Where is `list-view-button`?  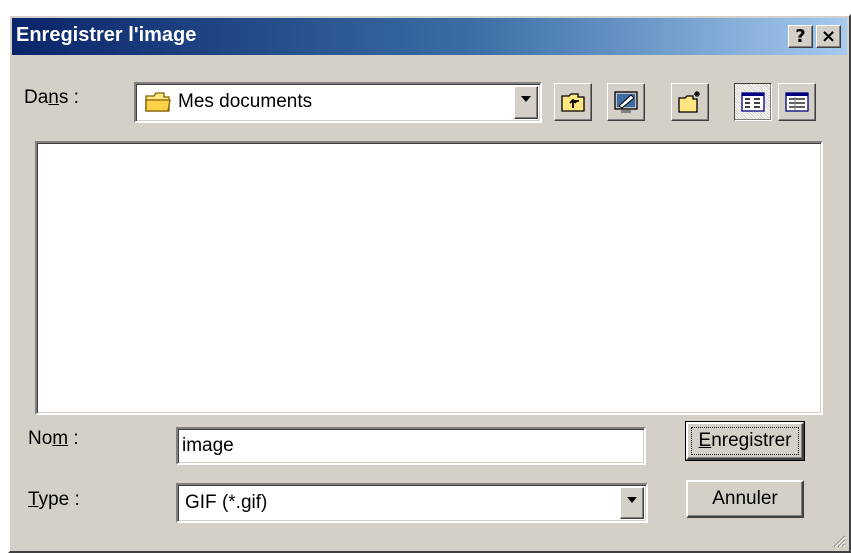 list-view-button is located at coordinates (753, 102).